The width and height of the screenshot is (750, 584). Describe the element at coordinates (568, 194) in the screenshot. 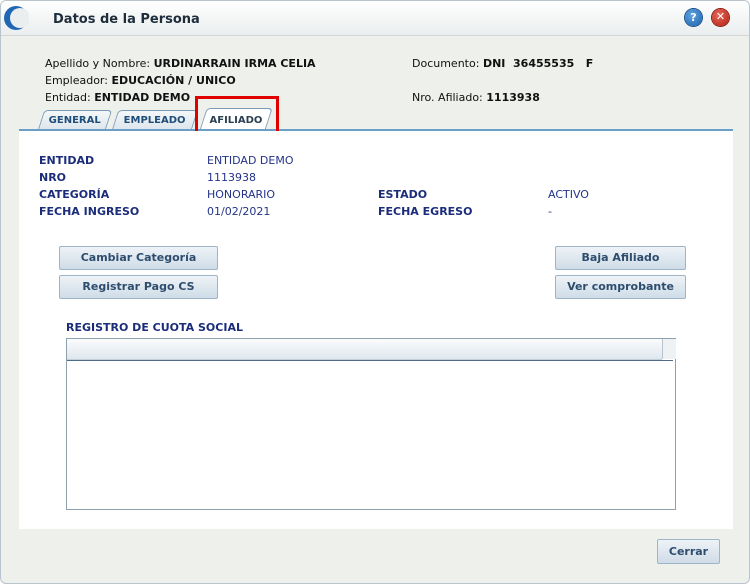

I see `estado-field-value: ACTIVO` at that location.